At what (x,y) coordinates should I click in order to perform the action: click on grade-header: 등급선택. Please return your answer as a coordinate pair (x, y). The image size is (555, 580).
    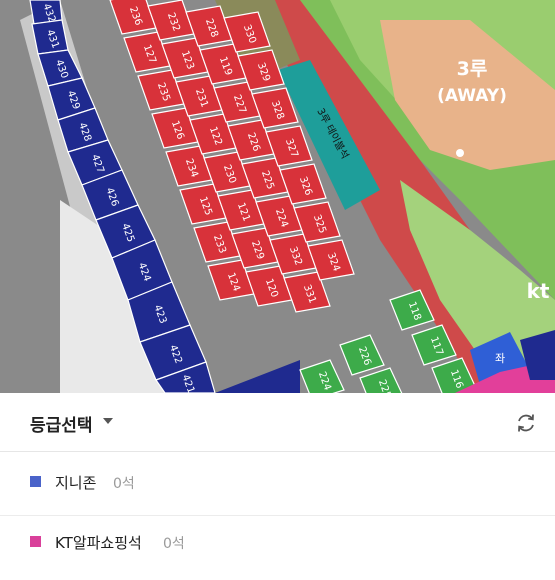
    Looking at the image, I should click on (277, 422).